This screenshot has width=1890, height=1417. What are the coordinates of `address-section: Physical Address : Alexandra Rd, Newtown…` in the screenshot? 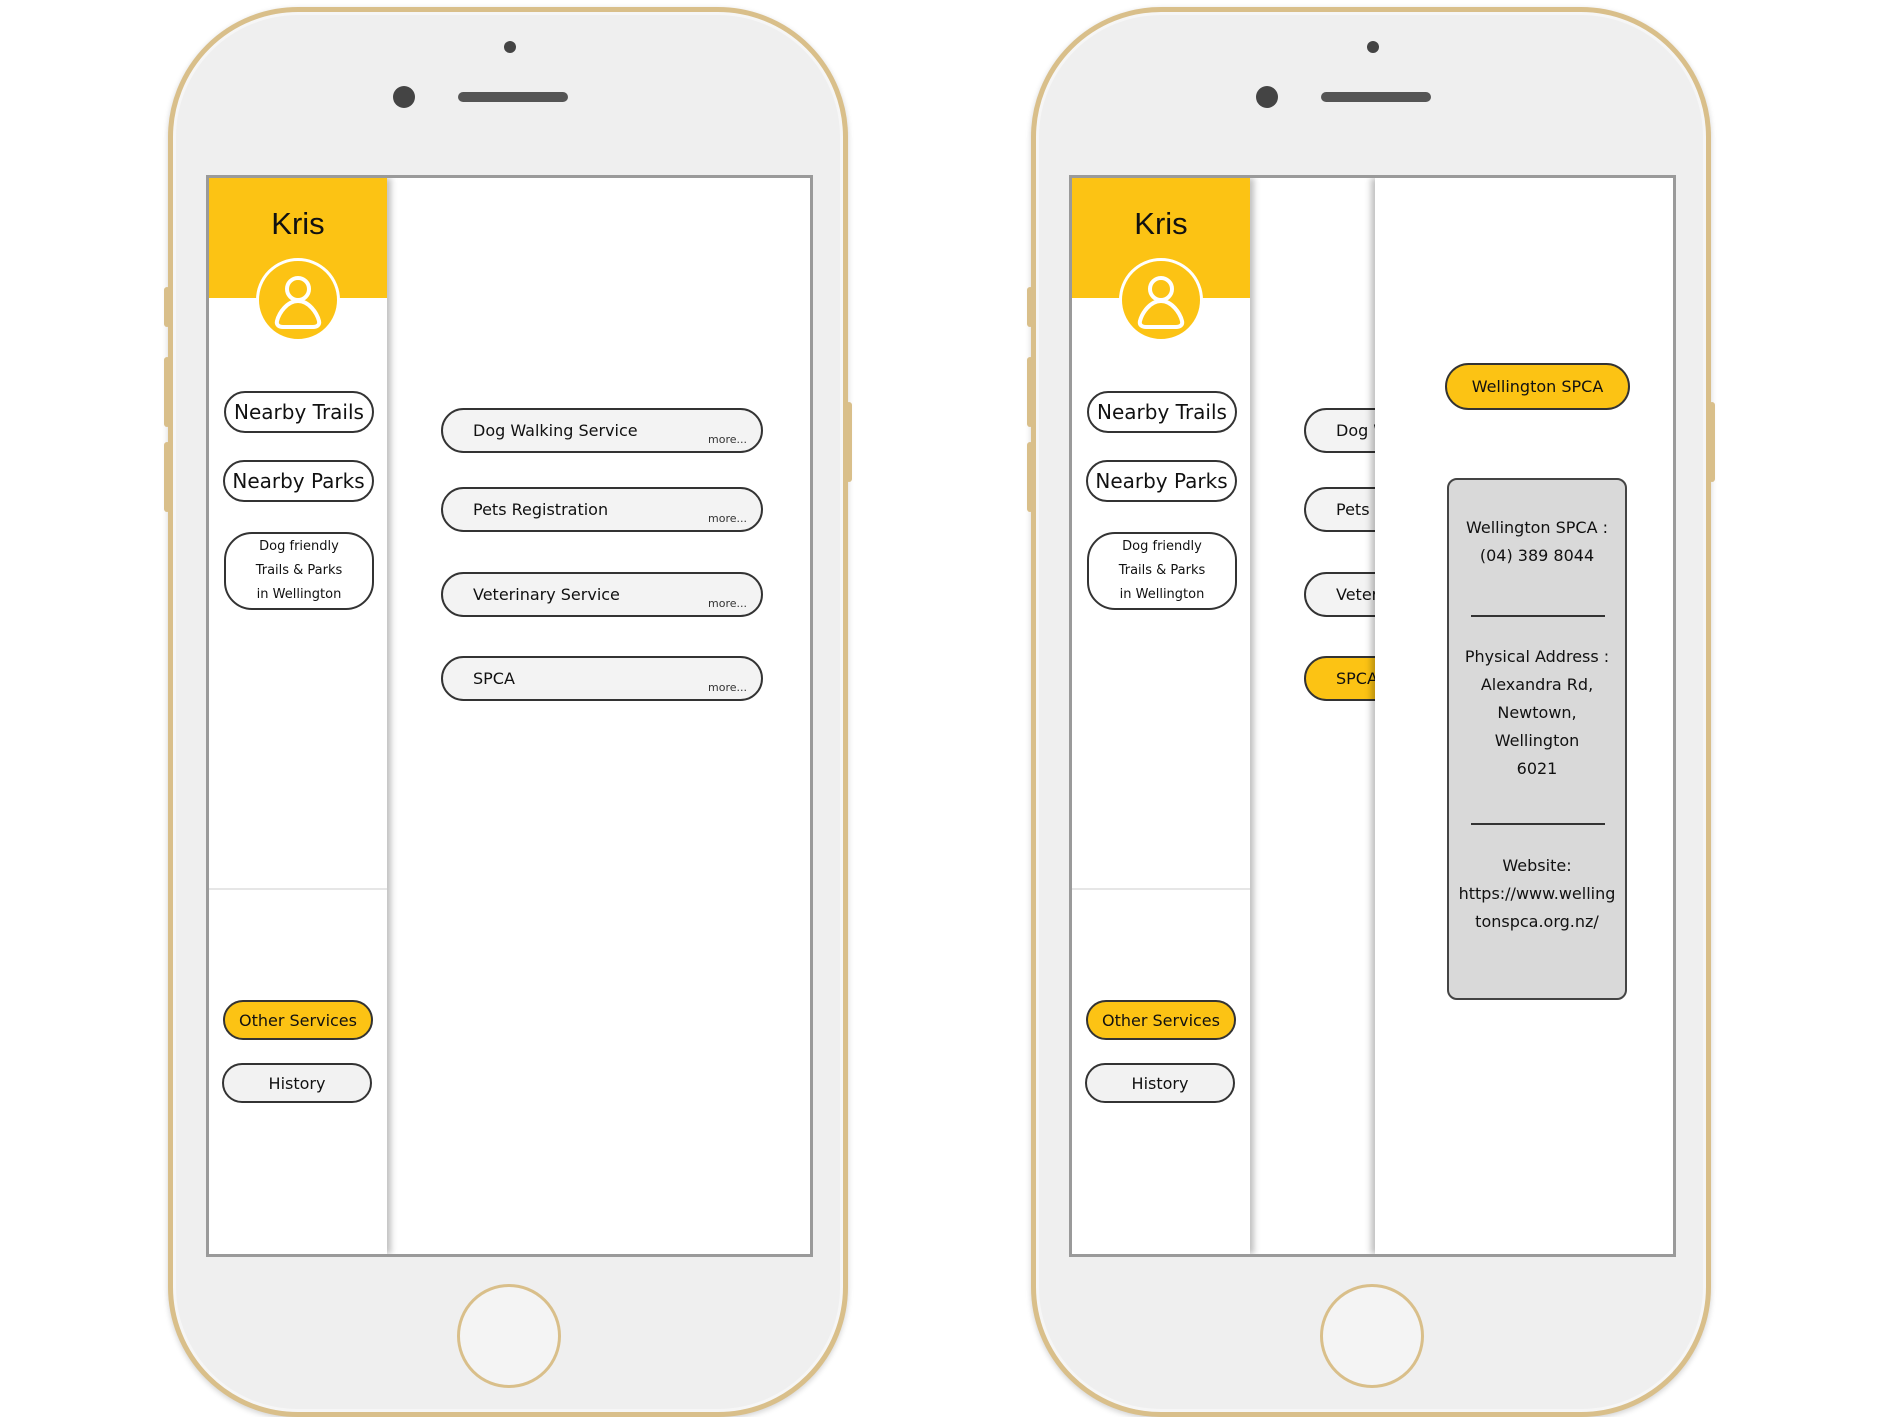 It's located at (1537, 713).